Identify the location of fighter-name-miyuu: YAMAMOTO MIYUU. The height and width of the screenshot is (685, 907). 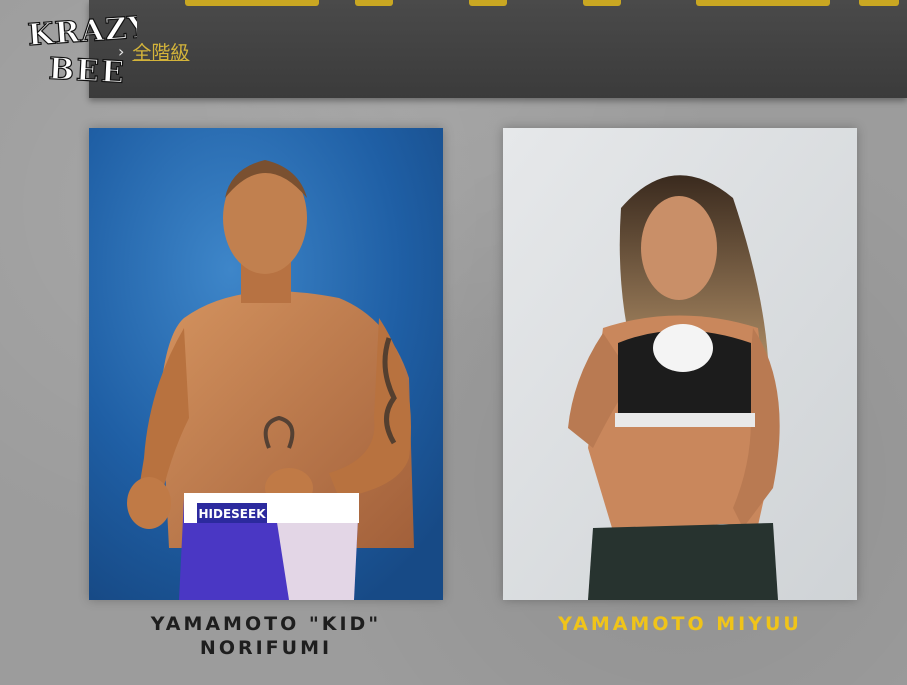
(680, 624).